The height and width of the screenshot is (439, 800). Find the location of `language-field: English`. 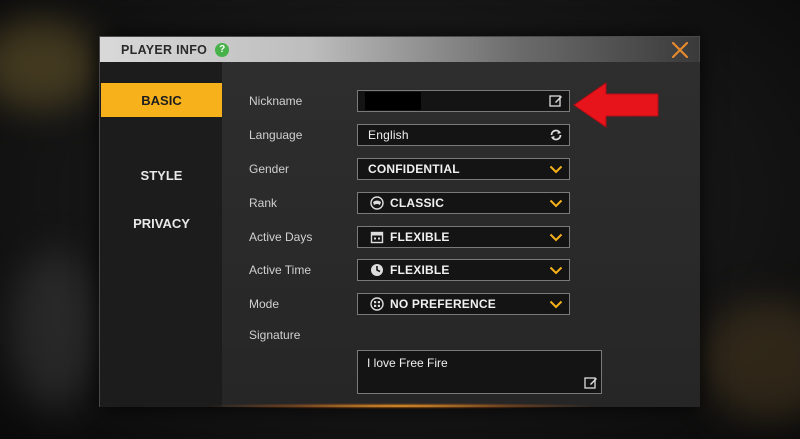

language-field: English is located at coordinates (463, 135).